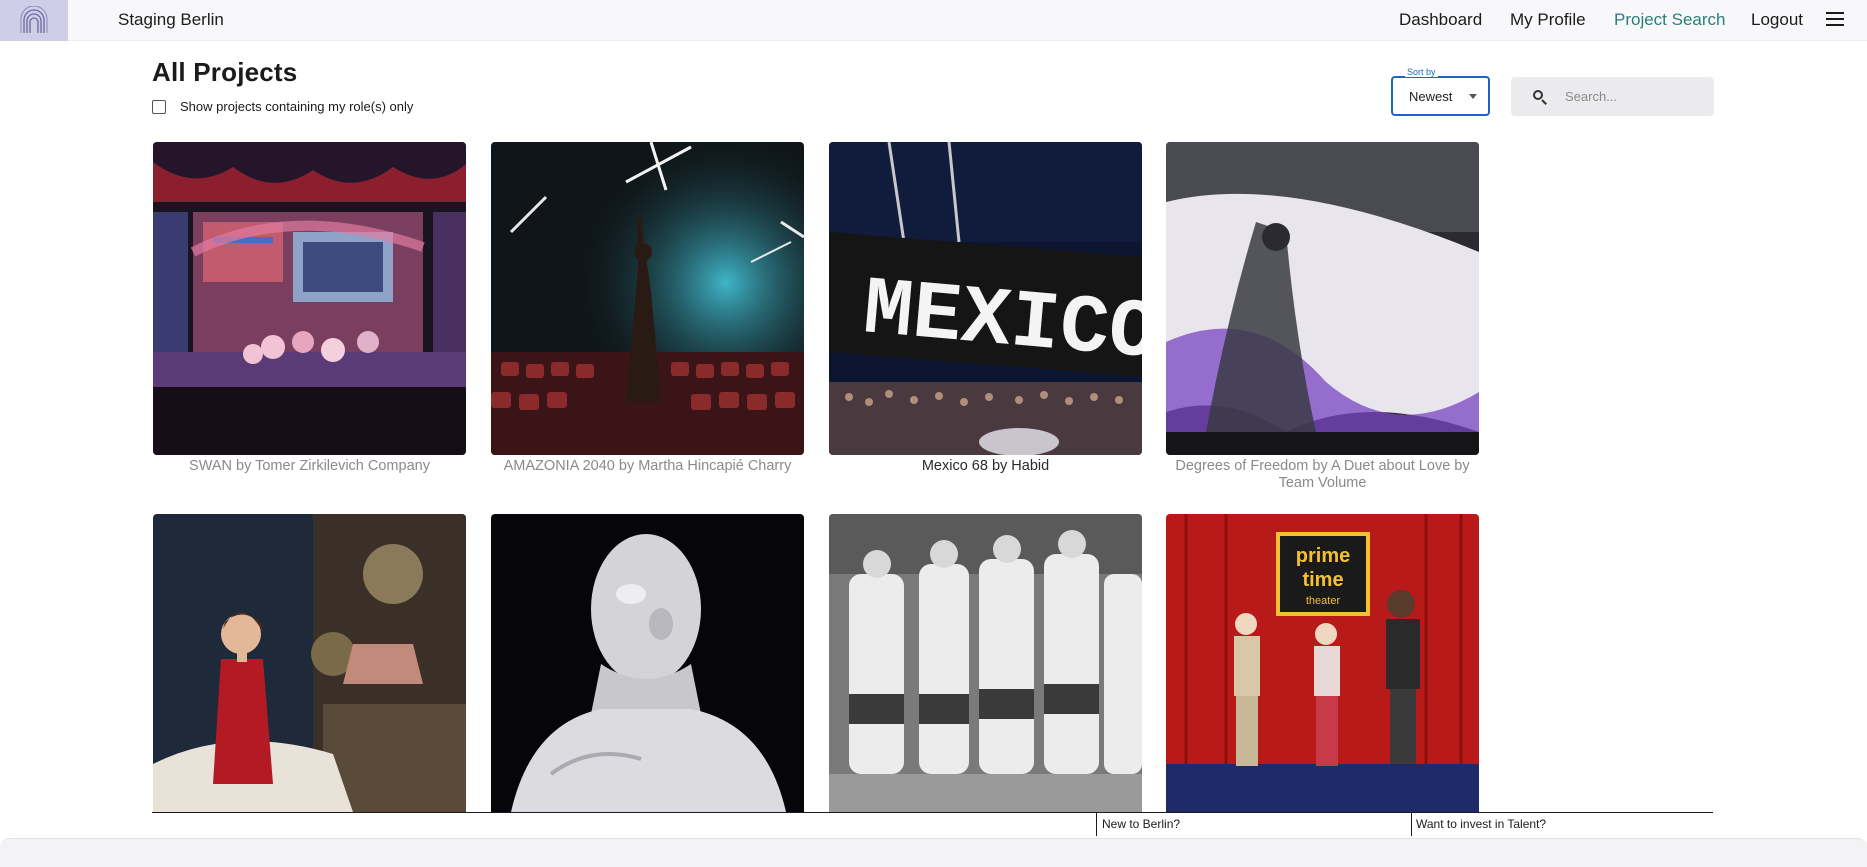 This screenshot has width=1867, height=867. Describe the element at coordinates (1777, 20) in the screenshot. I see `nav-logout: Logout` at that location.